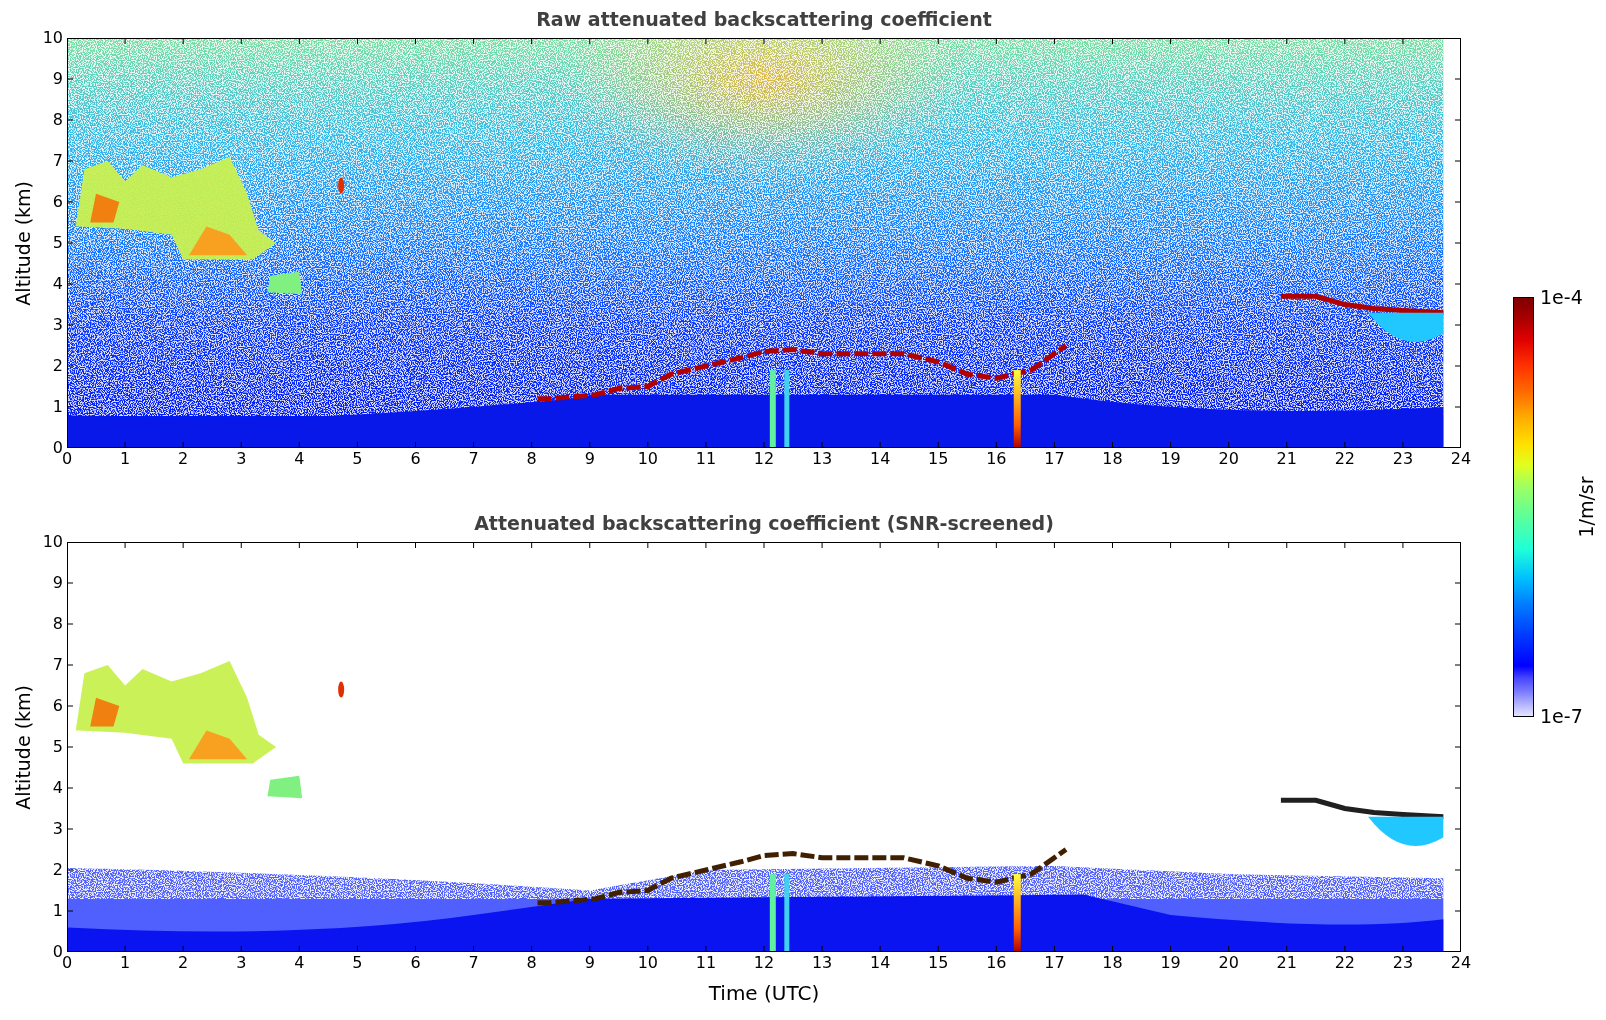 The image size is (1606, 1020). Describe the element at coordinates (764, 523) in the screenshot. I see `plot-title: Attenuated backscattering coefficient (SNR-screened)` at that location.